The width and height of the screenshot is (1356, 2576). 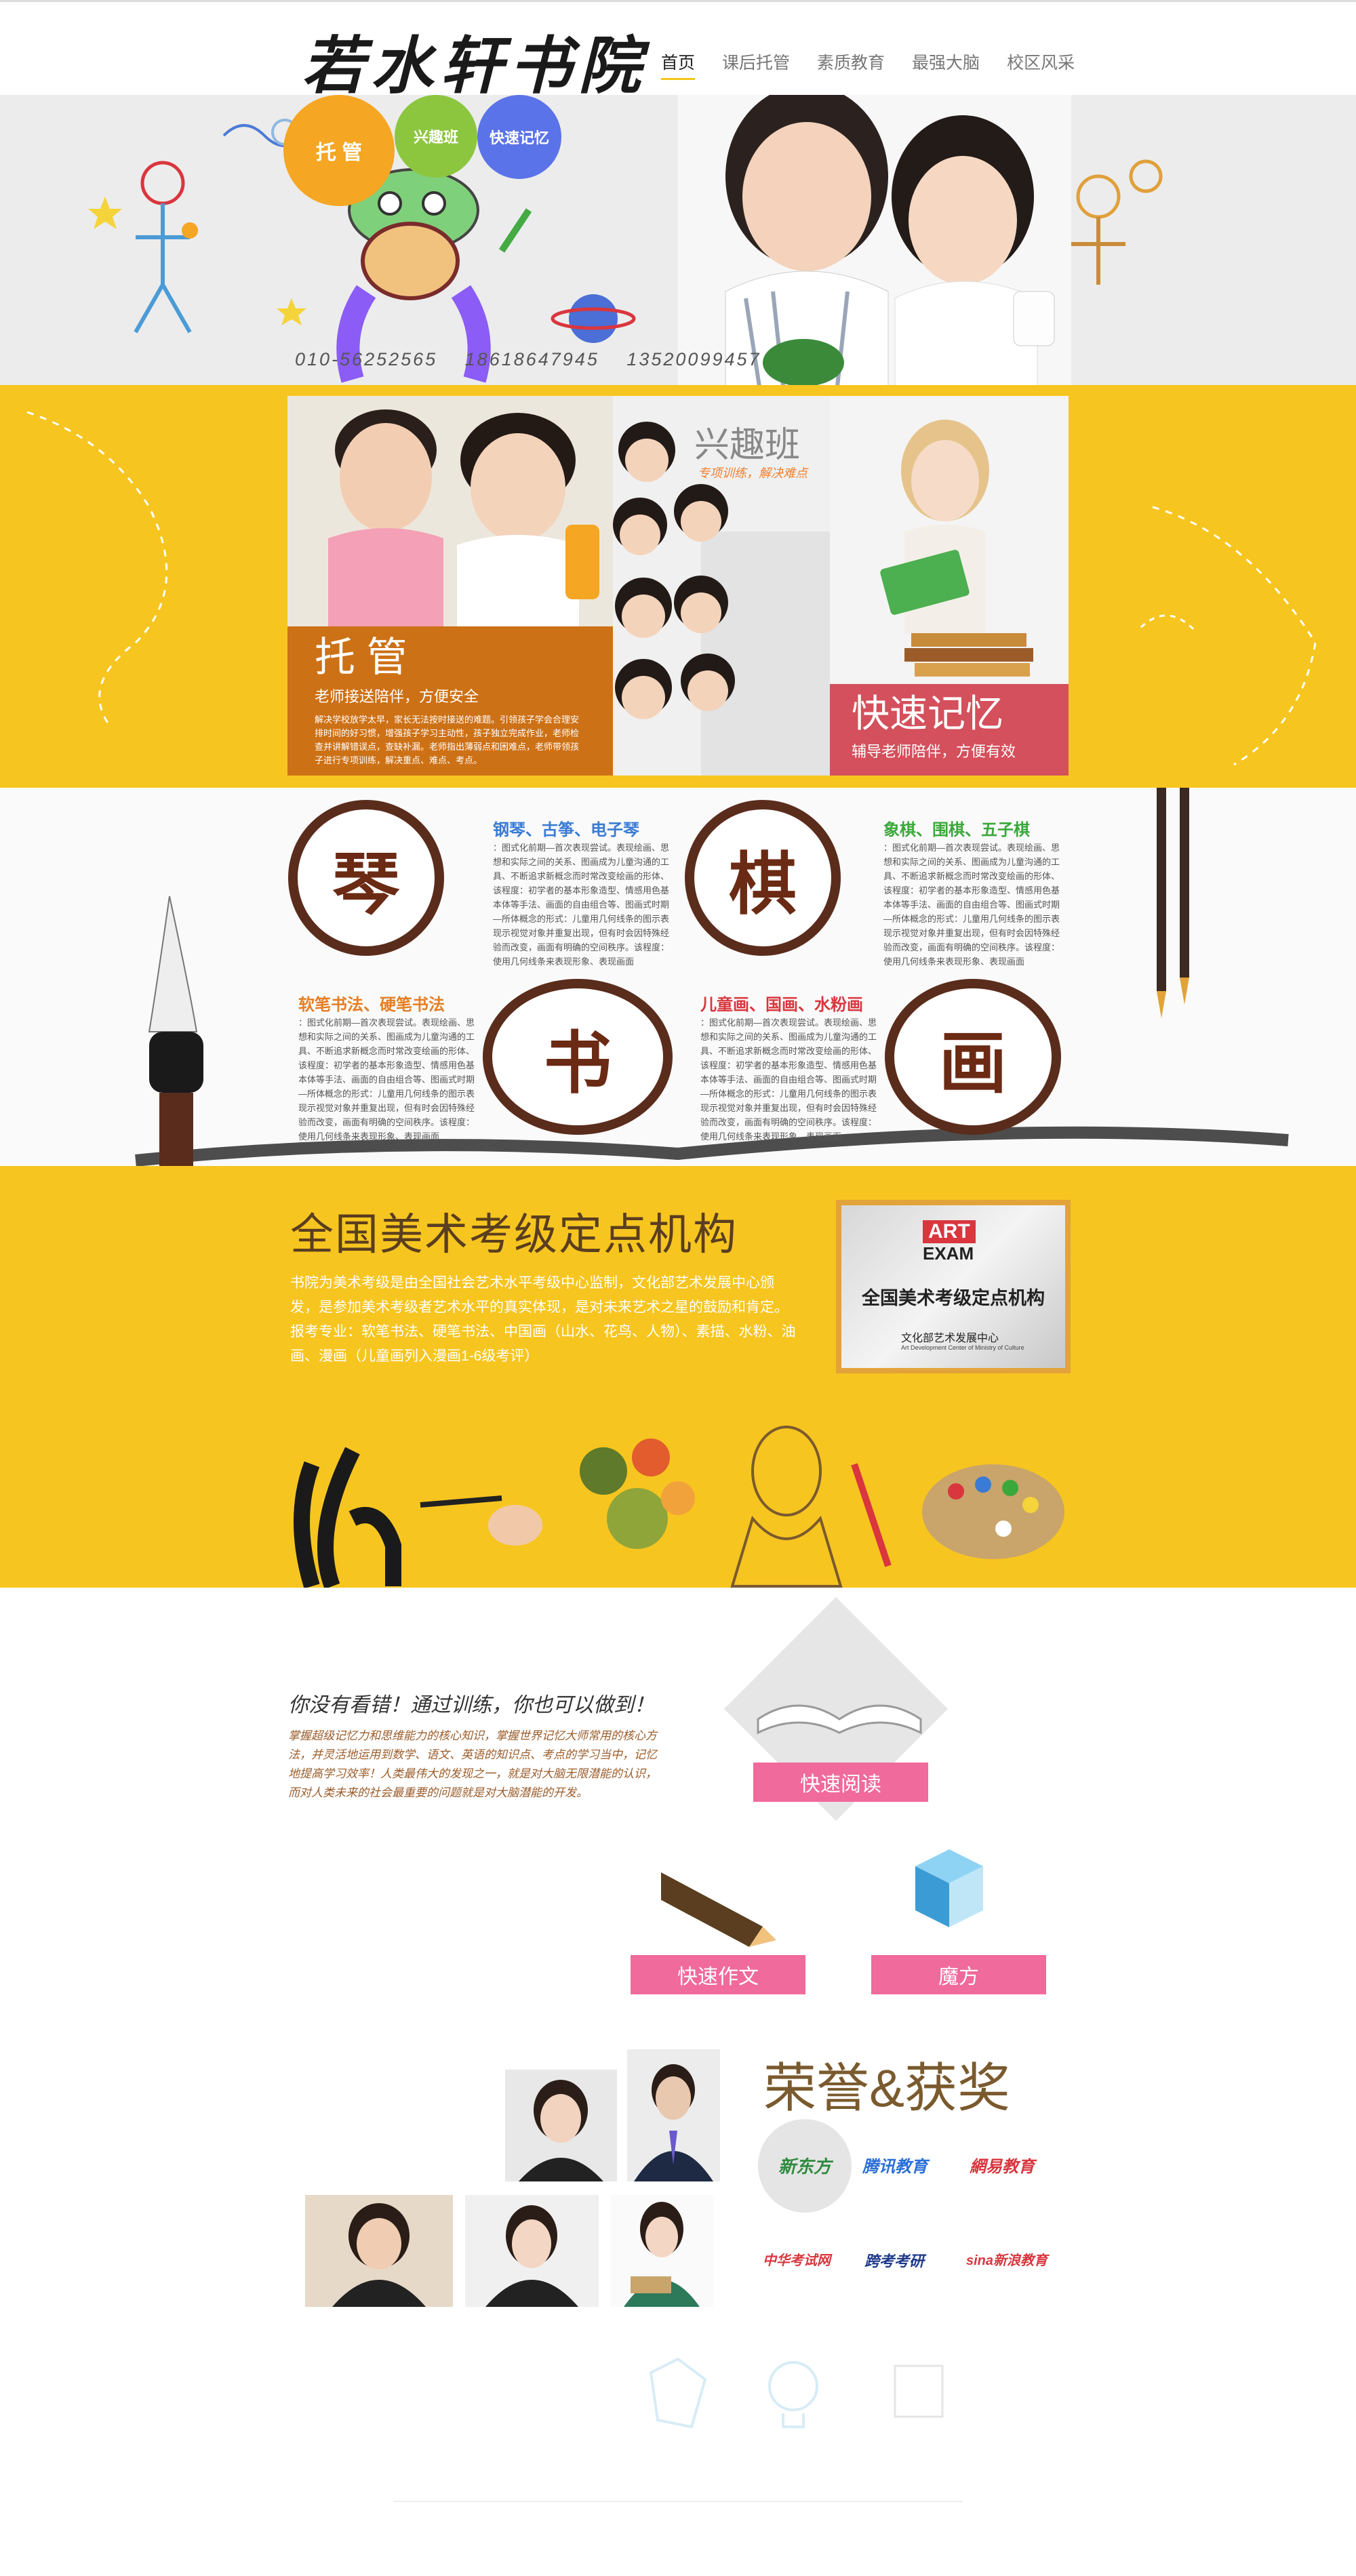 I want to click on partner-netease-edu-logo: 網易教育, so click(x=1002, y=2165).